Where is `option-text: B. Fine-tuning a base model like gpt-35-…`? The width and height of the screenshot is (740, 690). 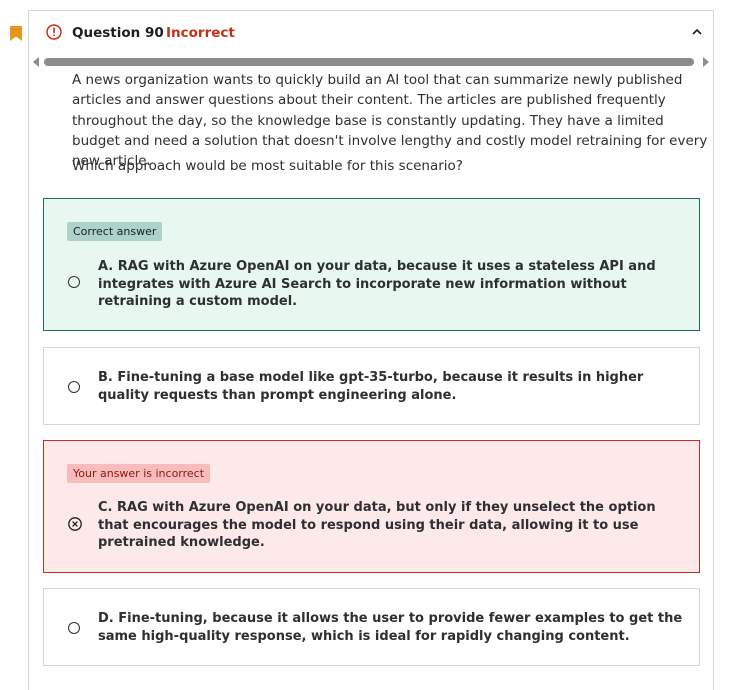
option-text: B. Fine-tuning a base model like gpt-35-… is located at coordinates (371, 386).